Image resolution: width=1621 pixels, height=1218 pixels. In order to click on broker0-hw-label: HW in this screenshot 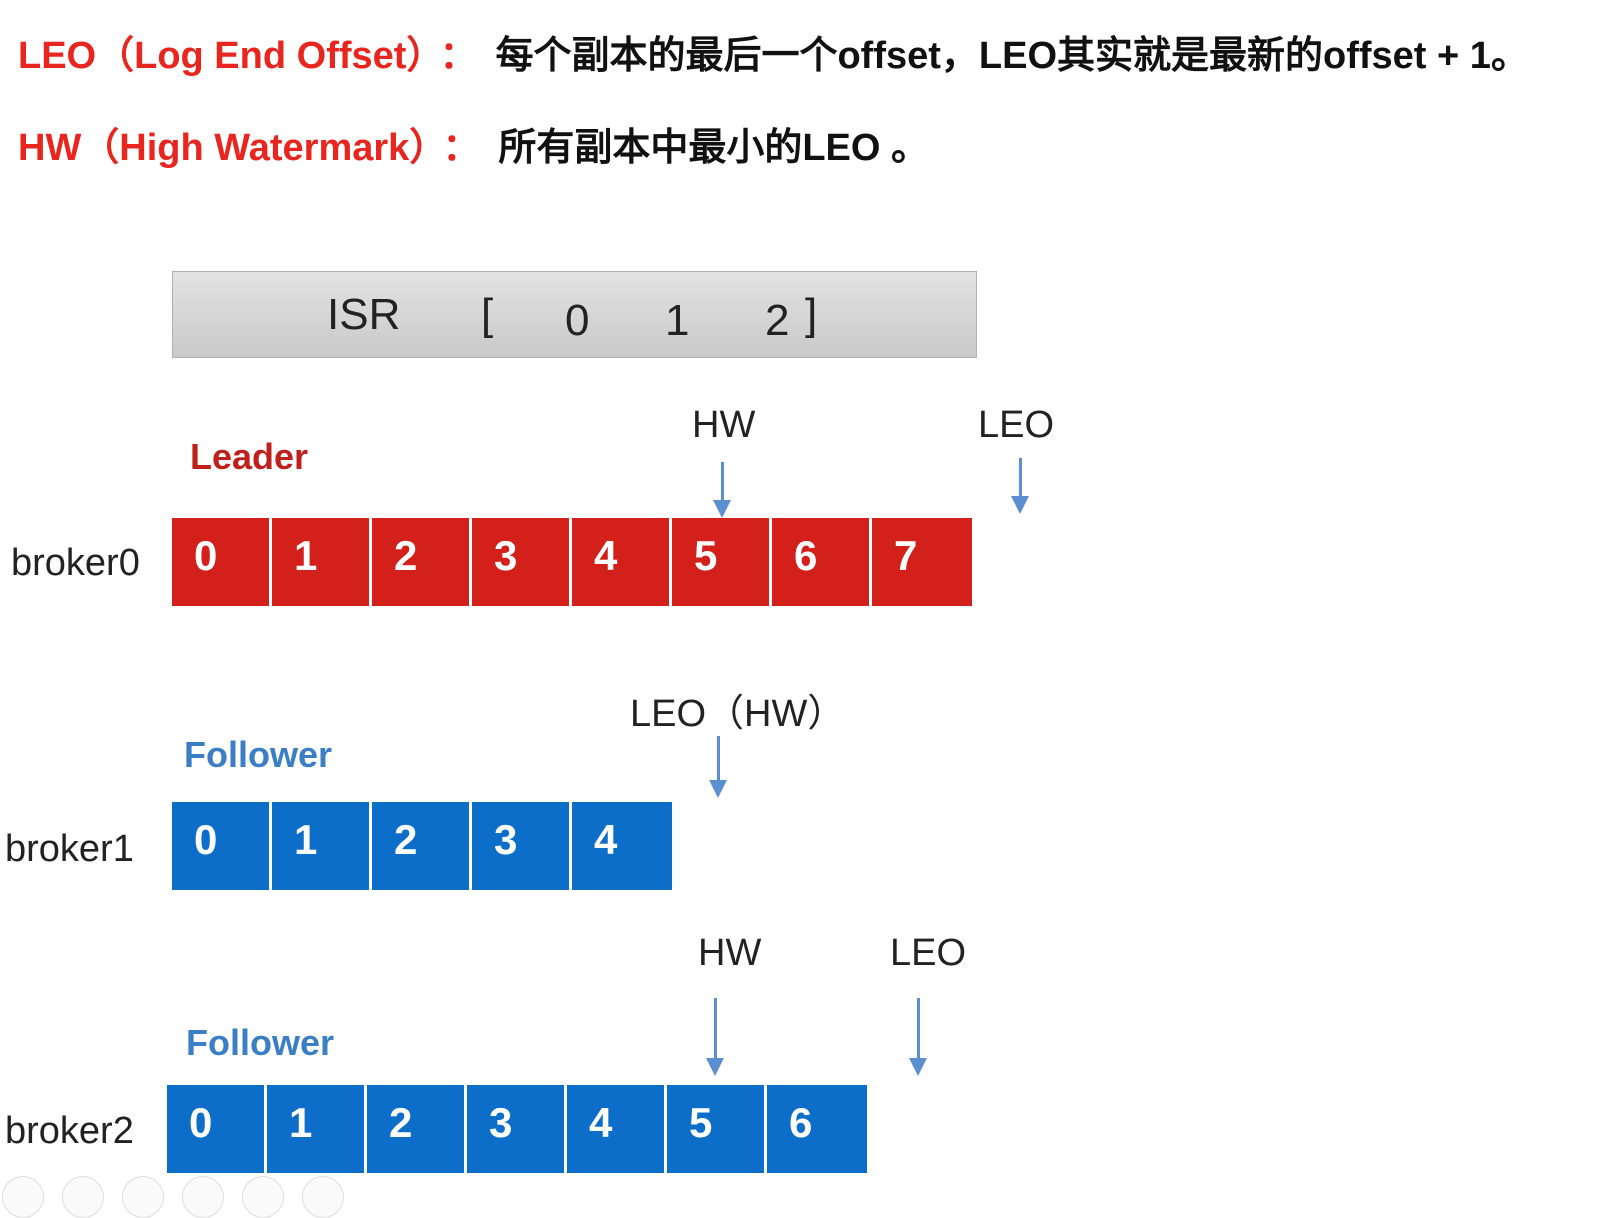, I will do `click(724, 425)`.